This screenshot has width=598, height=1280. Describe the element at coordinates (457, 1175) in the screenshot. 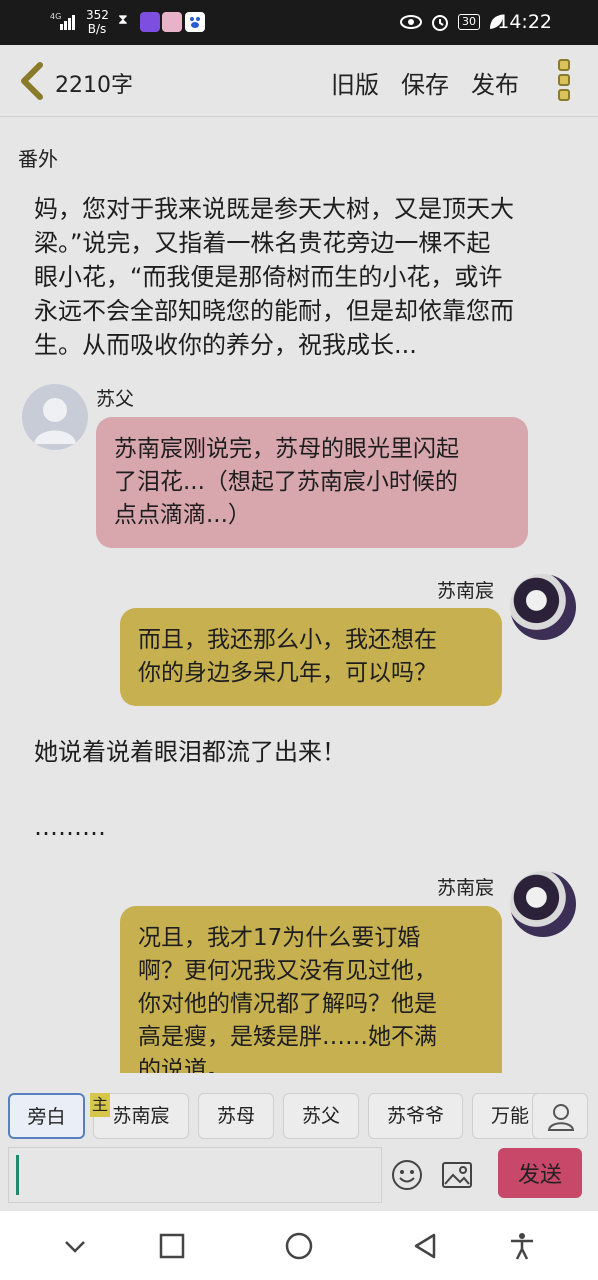

I see `image-icon` at that location.